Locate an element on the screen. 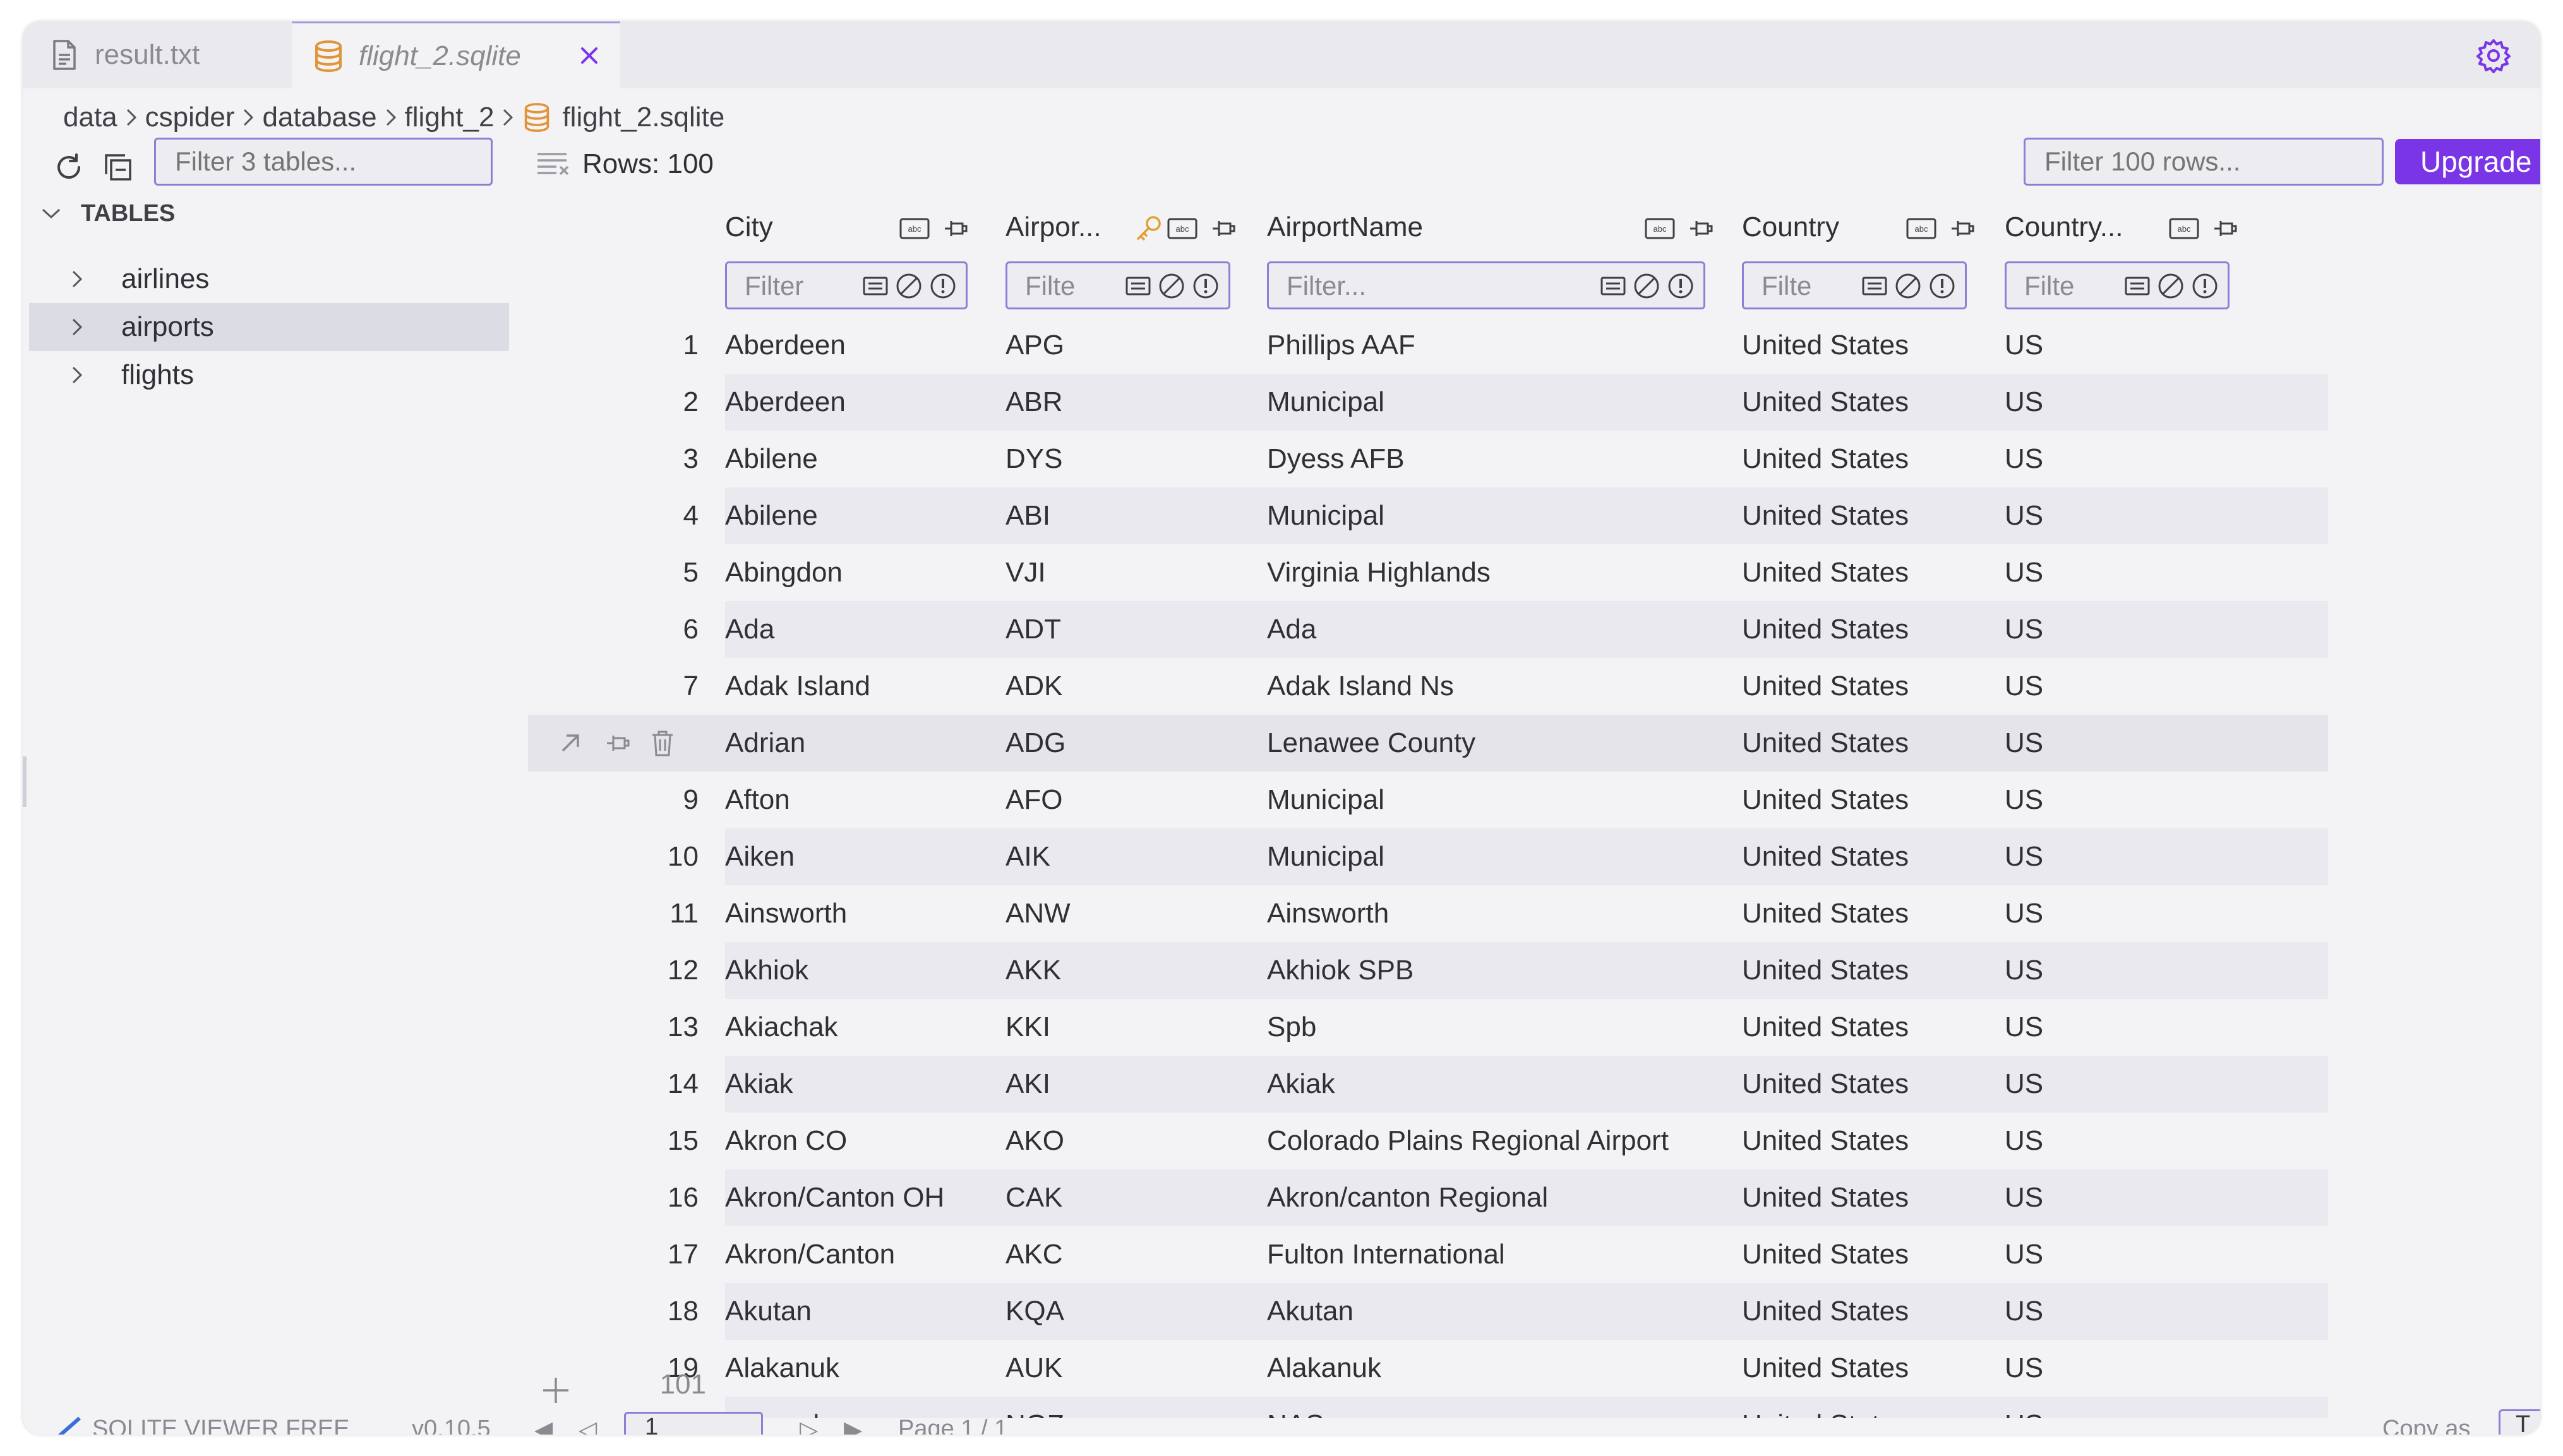 The height and width of the screenshot is (1456, 2563). add-row-icon is located at coordinates (555, 1390).